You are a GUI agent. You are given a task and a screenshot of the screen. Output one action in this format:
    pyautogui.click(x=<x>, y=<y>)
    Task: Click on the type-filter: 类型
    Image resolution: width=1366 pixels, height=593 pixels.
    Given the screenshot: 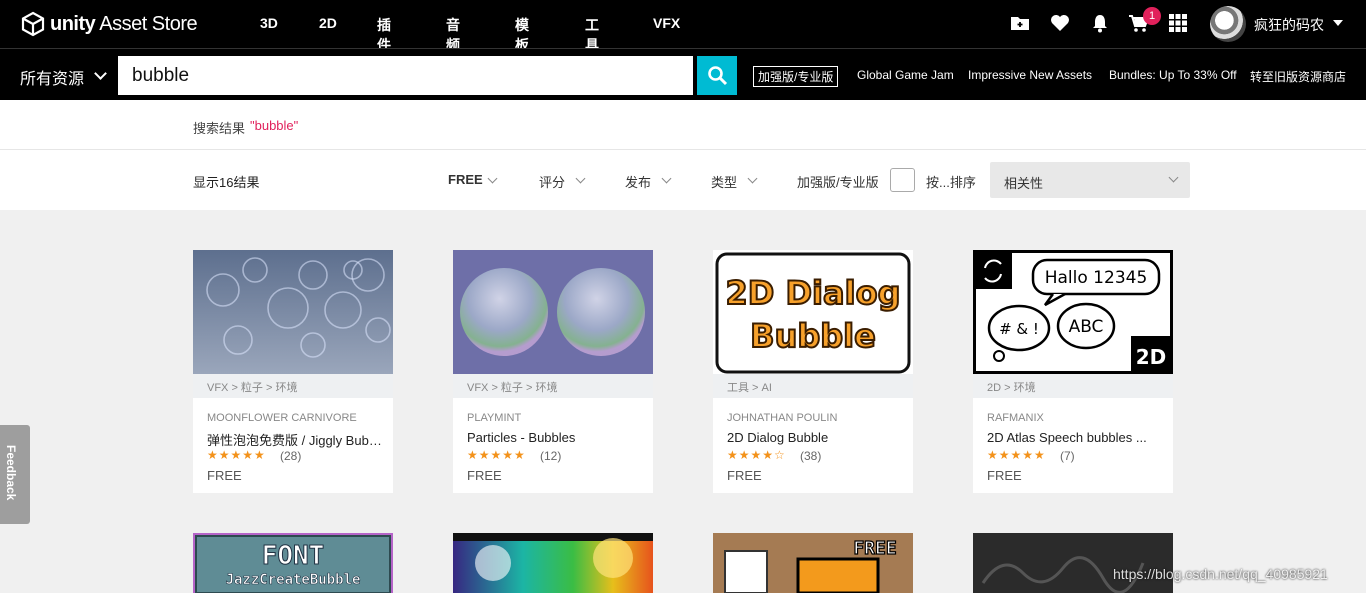 What is the action you would take?
    pyautogui.click(x=724, y=181)
    